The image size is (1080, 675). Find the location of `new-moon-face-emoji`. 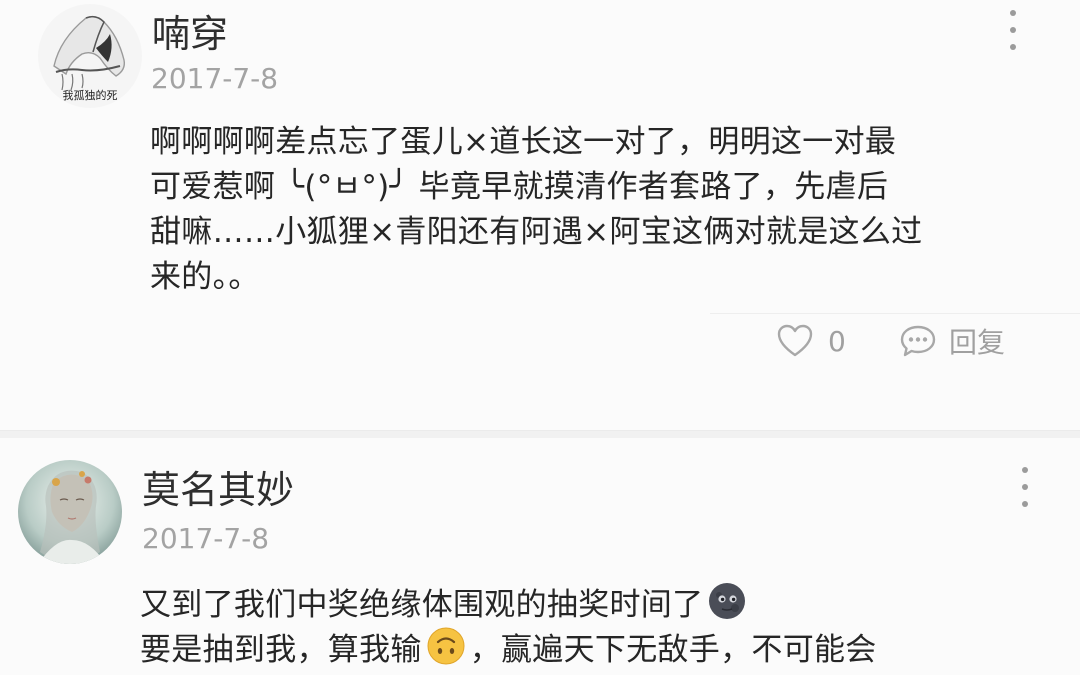

new-moon-face-emoji is located at coordinates (727, 601).